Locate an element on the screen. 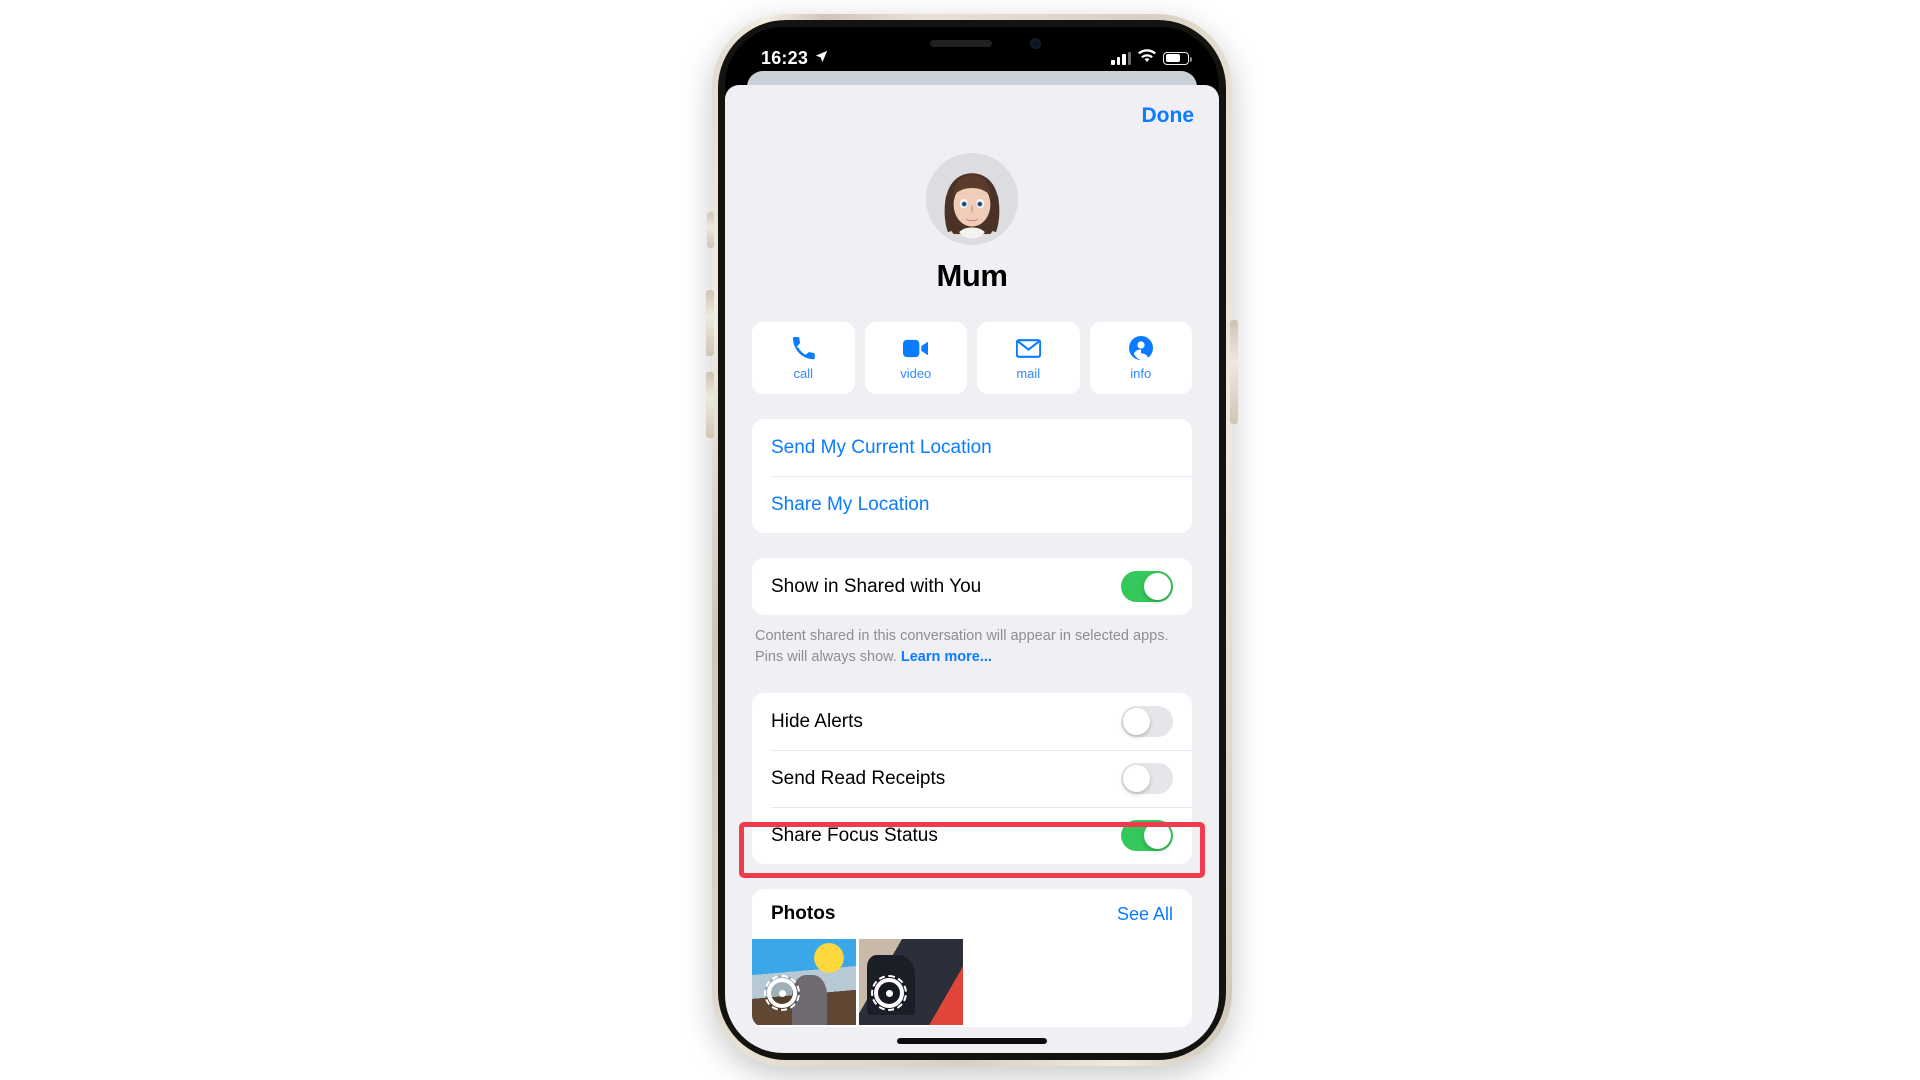 The image size is (1920, 1080). contact-header: Mum is located at coordinates (972, 220).